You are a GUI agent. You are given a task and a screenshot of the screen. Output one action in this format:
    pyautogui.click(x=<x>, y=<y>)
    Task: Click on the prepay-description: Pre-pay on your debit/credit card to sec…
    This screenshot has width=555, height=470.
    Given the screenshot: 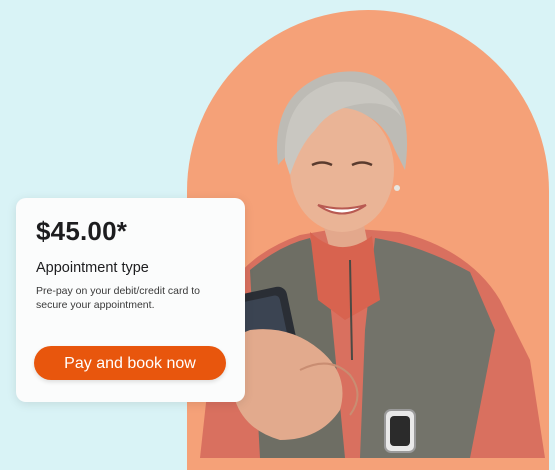 What is the action you would take?
    pyautogui.click(x=118, y=298)
    